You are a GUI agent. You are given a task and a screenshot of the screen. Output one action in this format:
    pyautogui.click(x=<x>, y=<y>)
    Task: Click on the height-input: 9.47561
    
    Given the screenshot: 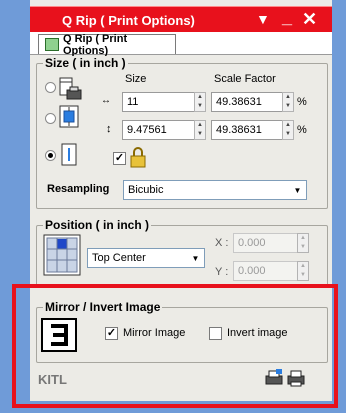 What is the action you would take?
    pyautogui.click(x=161, y=130)
    